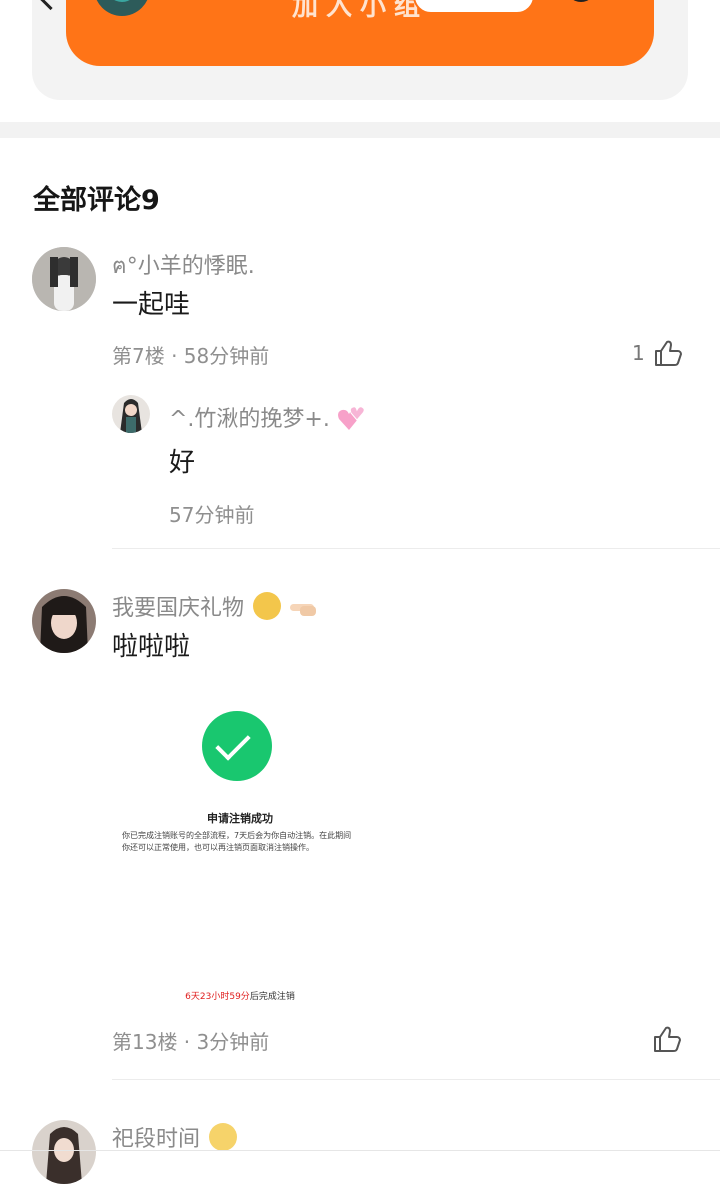 The image size is (720, 1184). What do you see at coordinates (267, 606) in the screenshot?
I see `crying-emoji-icon` at bounding box center [267, 606].